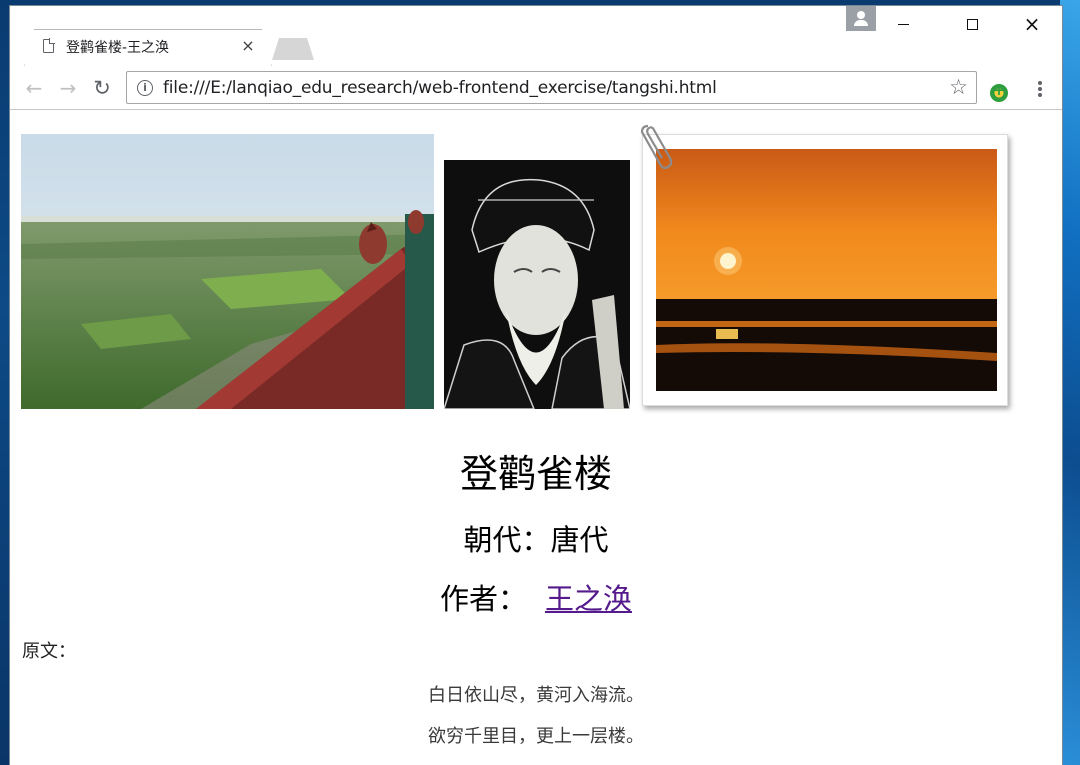  What do you see at coordinates (536, 736) in the screenshot?
I see `poem-line: 欲穷千里目，更上一层楼。` at bounding box center [536, 736].